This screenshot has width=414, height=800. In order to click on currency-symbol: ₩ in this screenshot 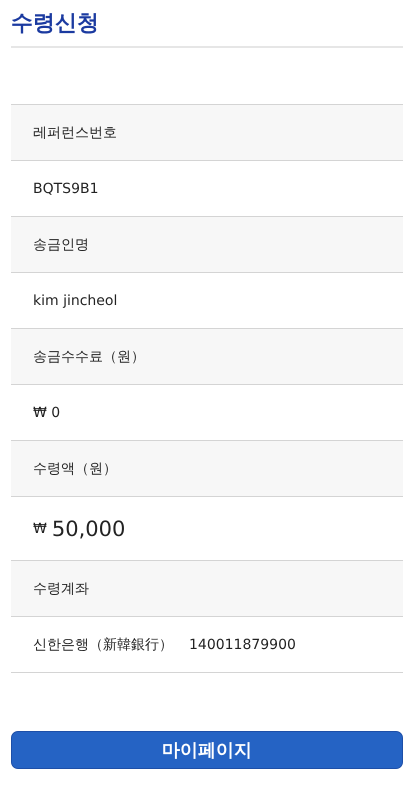, I will do `click(40, 528)`.